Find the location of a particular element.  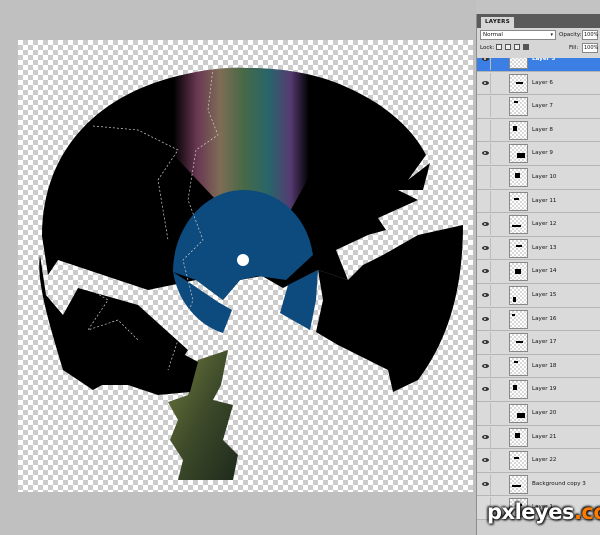

lock-label: Lock: is located at coordinates (487, 48).